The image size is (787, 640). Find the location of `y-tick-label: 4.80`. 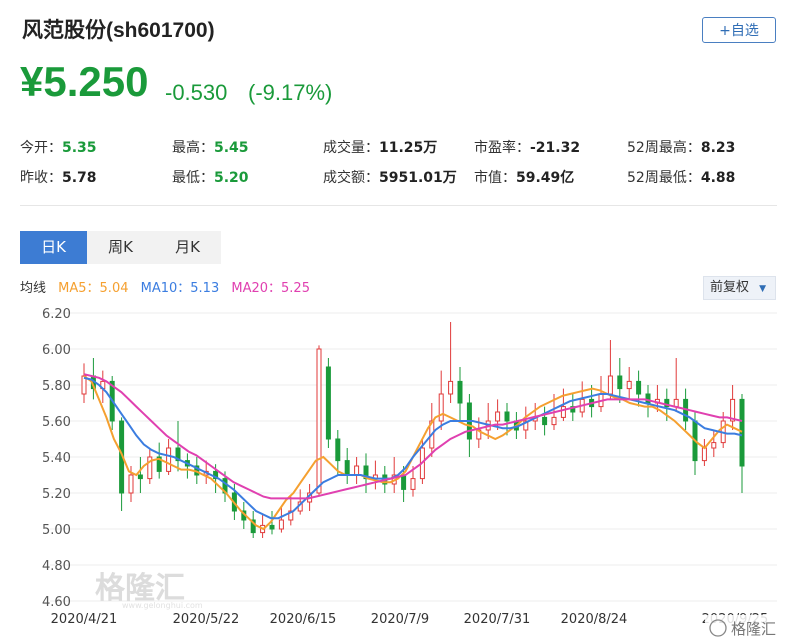

y-tick-label: 4.80 is located at coordinates (56, 566).